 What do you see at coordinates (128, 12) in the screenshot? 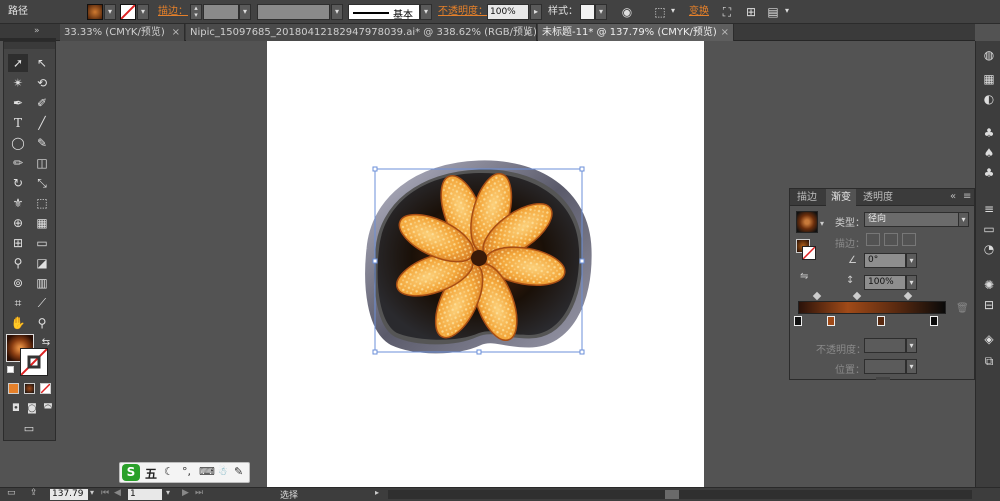
I see `stroke-swatch` at bounding box center [128, 12].